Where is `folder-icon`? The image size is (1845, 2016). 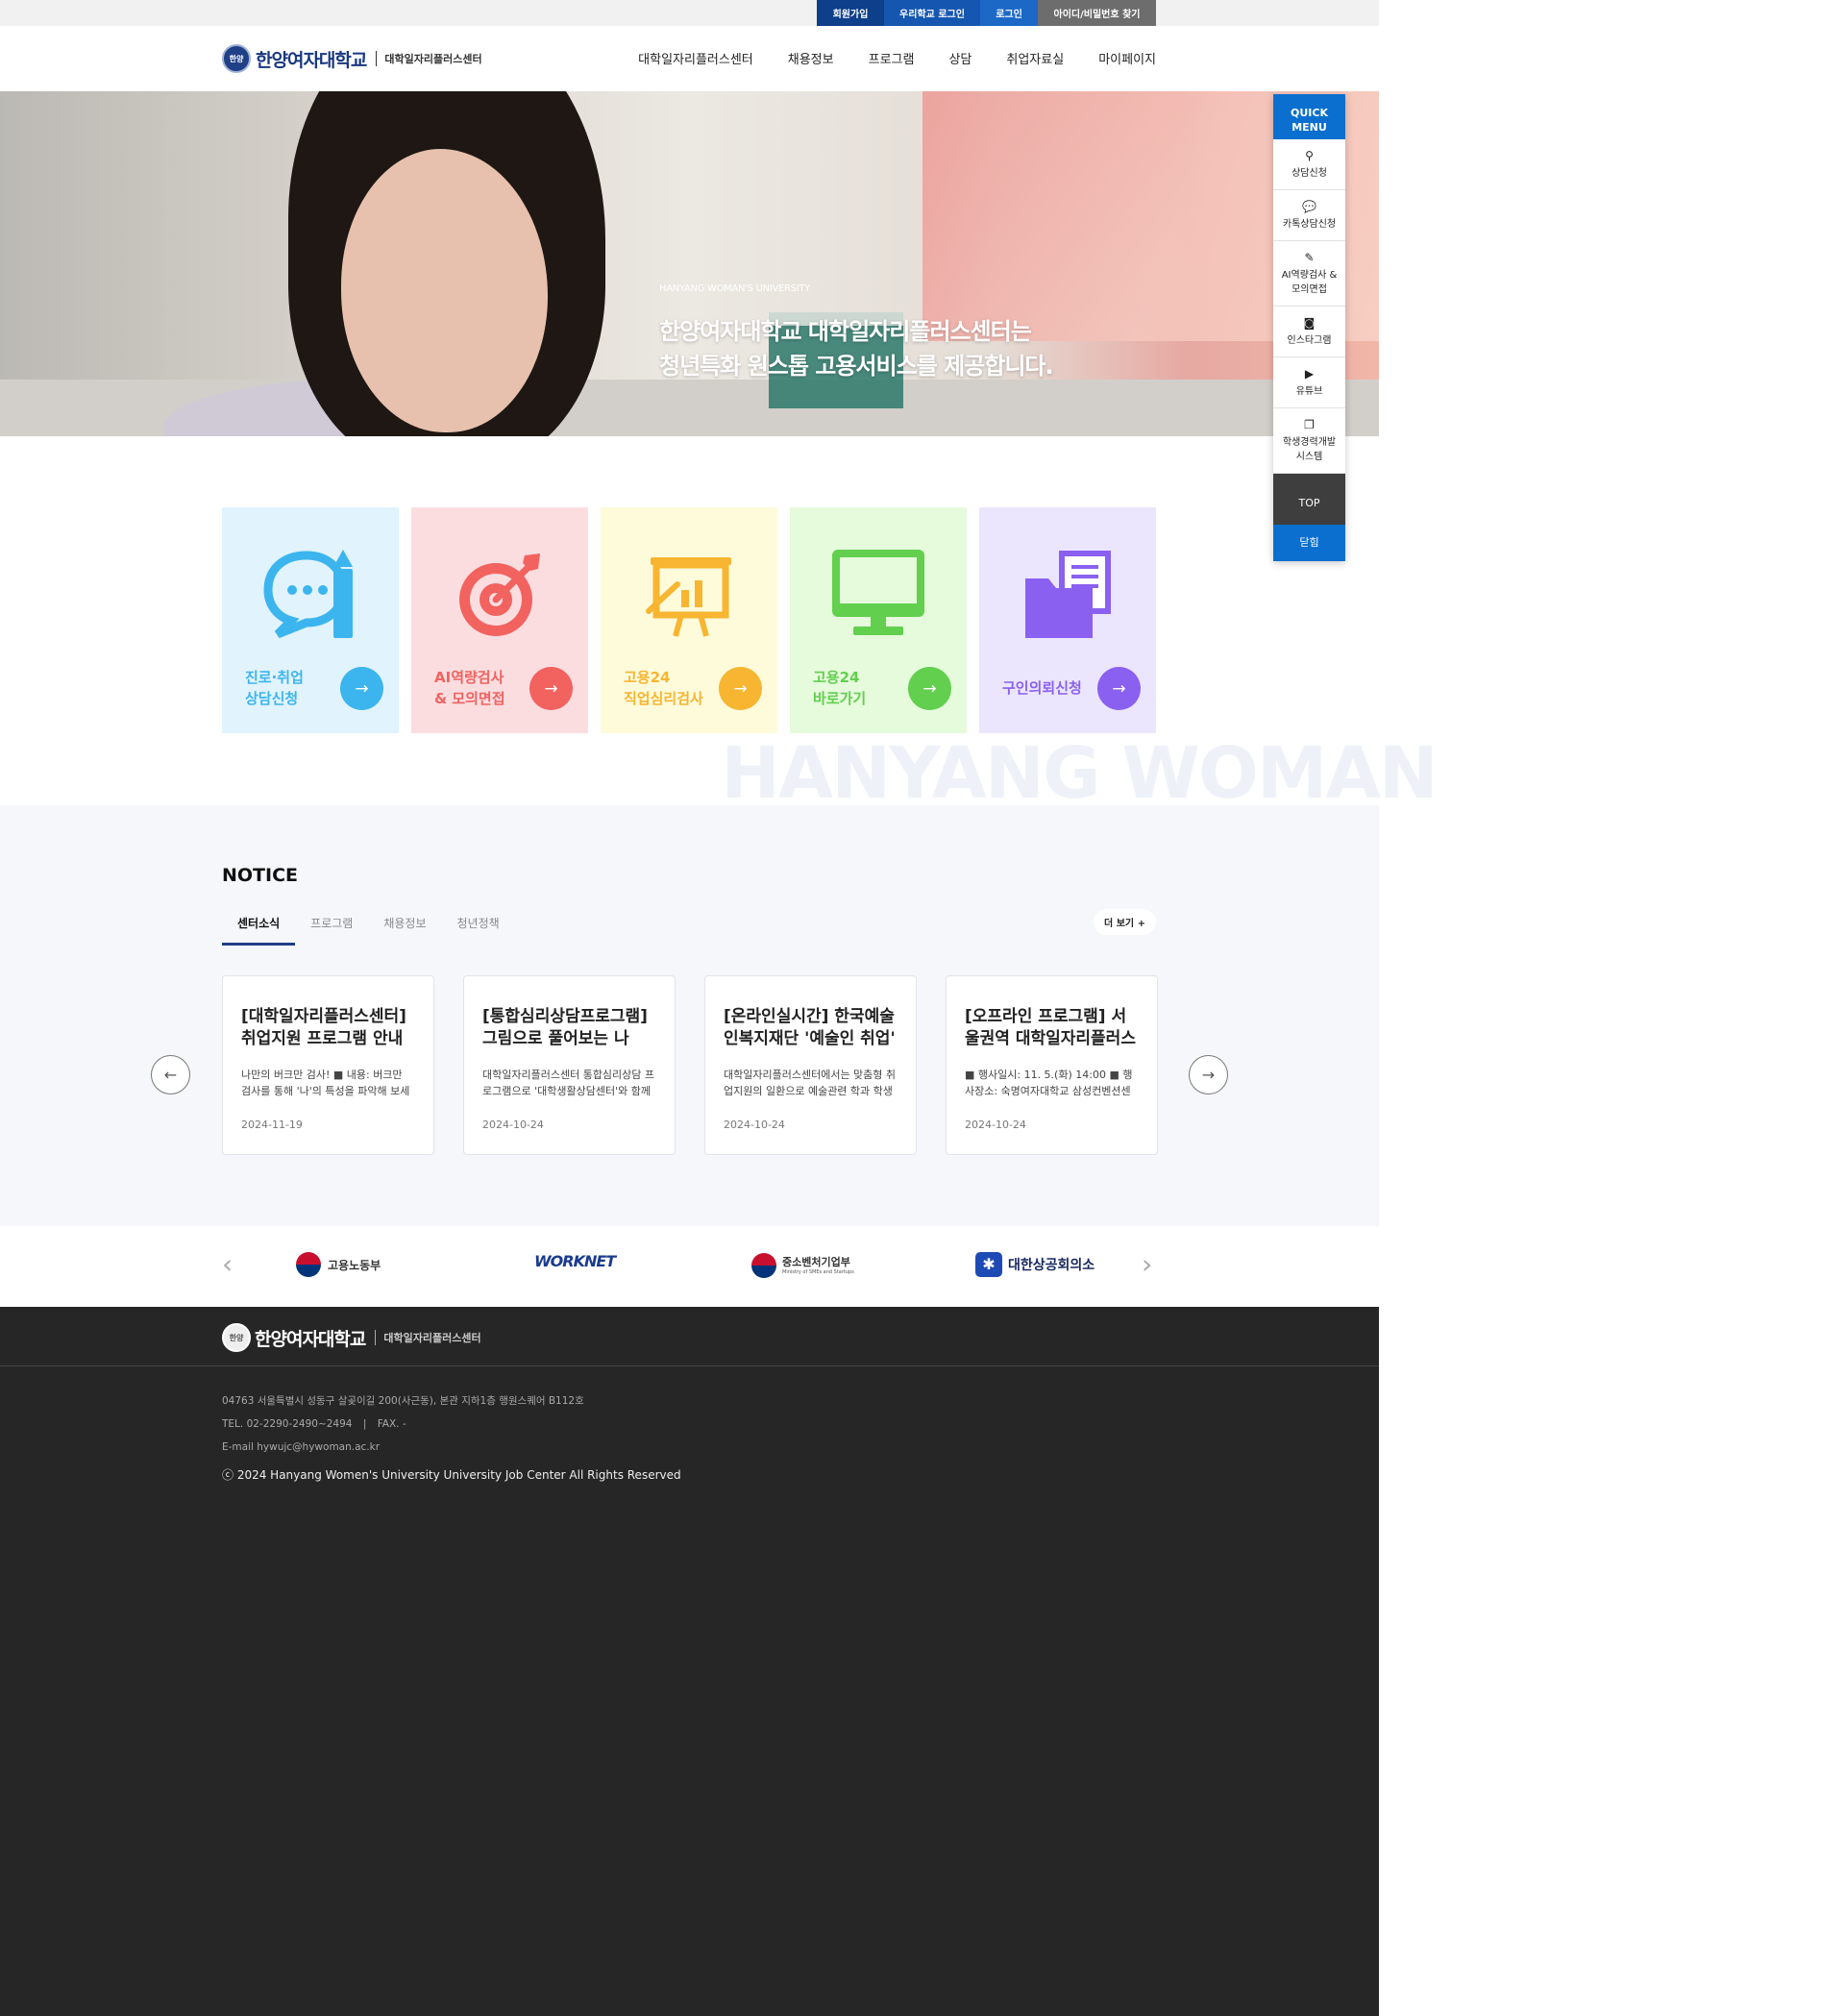 folder-icon is located at coordinates (1068, 595).